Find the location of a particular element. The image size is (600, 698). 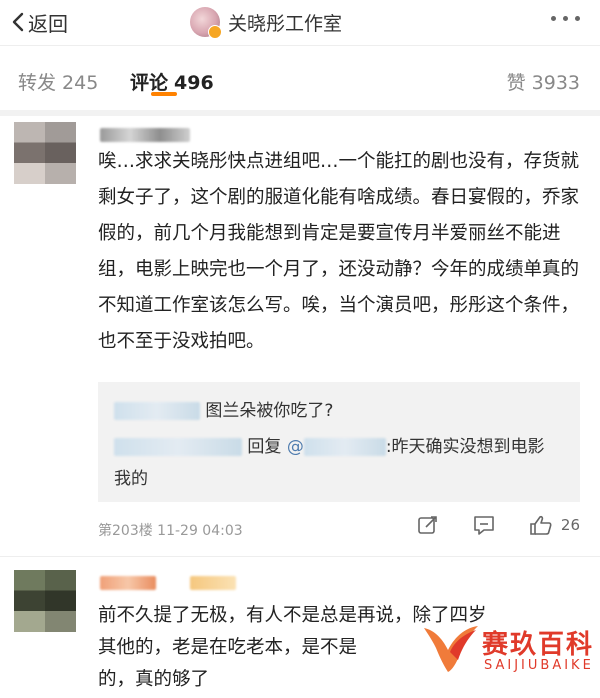

reply-text: :昨天确实没想到电影 is located at coordinates (465, 447).